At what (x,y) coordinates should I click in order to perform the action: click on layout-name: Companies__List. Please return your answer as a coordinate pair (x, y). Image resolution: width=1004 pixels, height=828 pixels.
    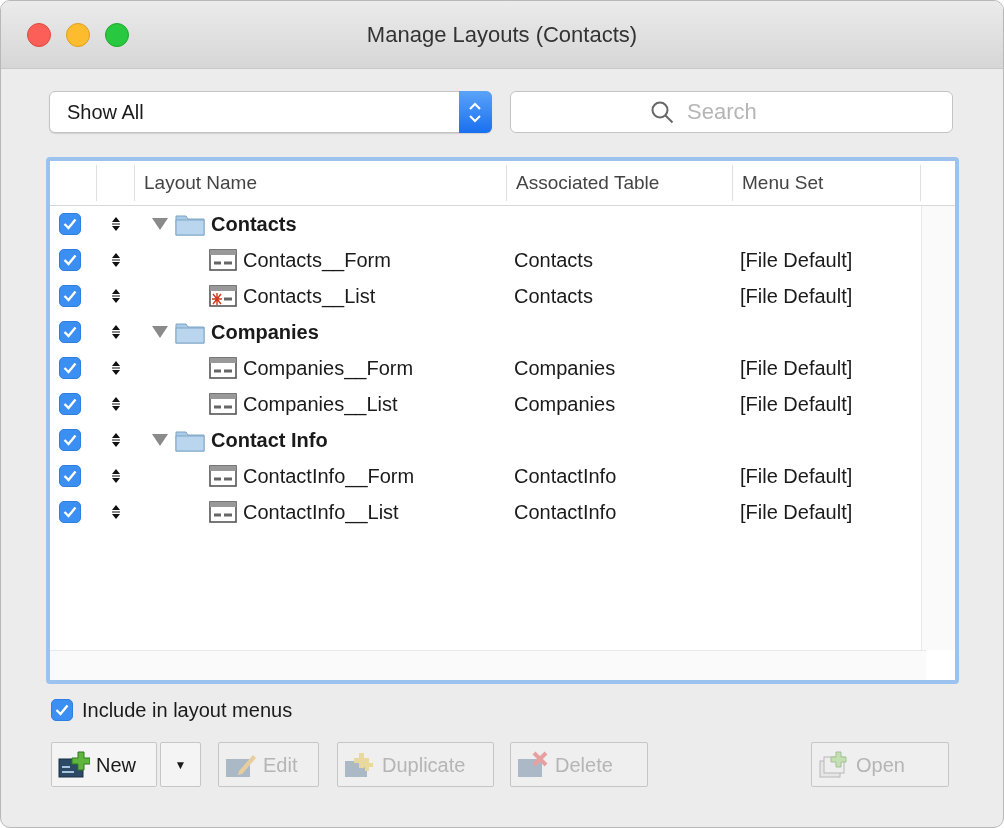
    Looking at the image, I should click on (320, 405).